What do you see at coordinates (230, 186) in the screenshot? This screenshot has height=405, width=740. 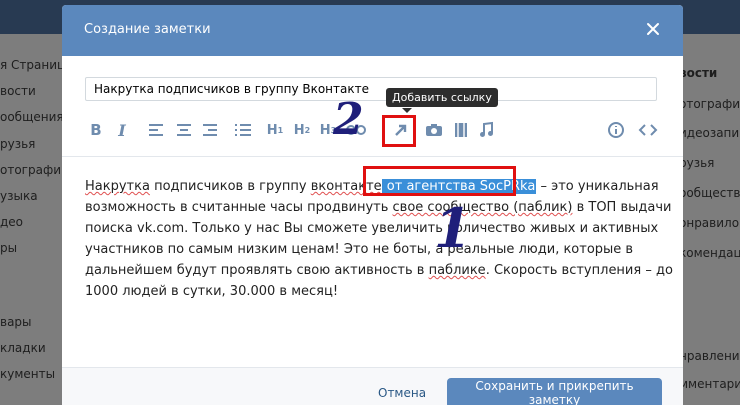 I see `editor-text: подписчиков в группу` at bounding box center [230, 186].